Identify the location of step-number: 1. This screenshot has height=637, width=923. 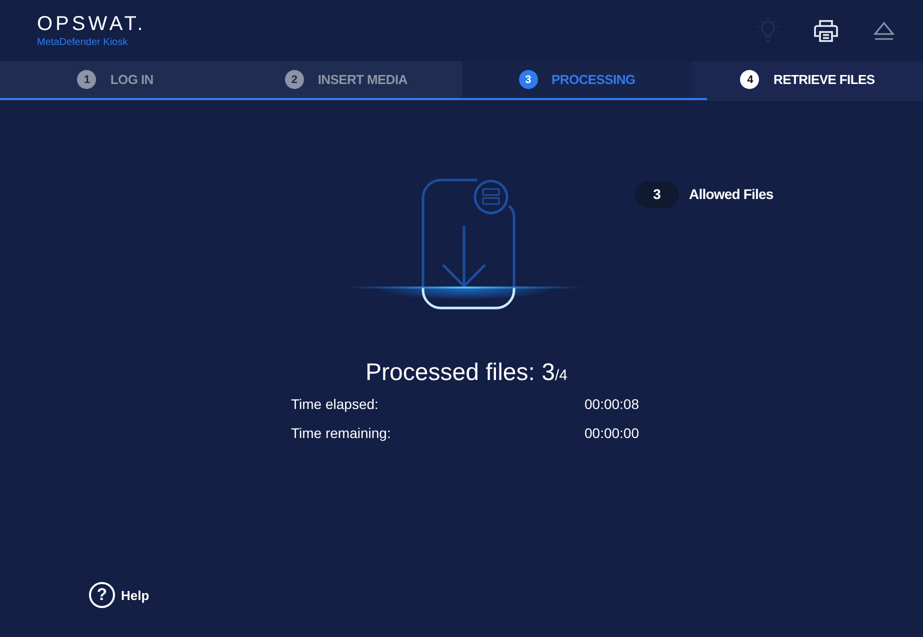
(86, 79).